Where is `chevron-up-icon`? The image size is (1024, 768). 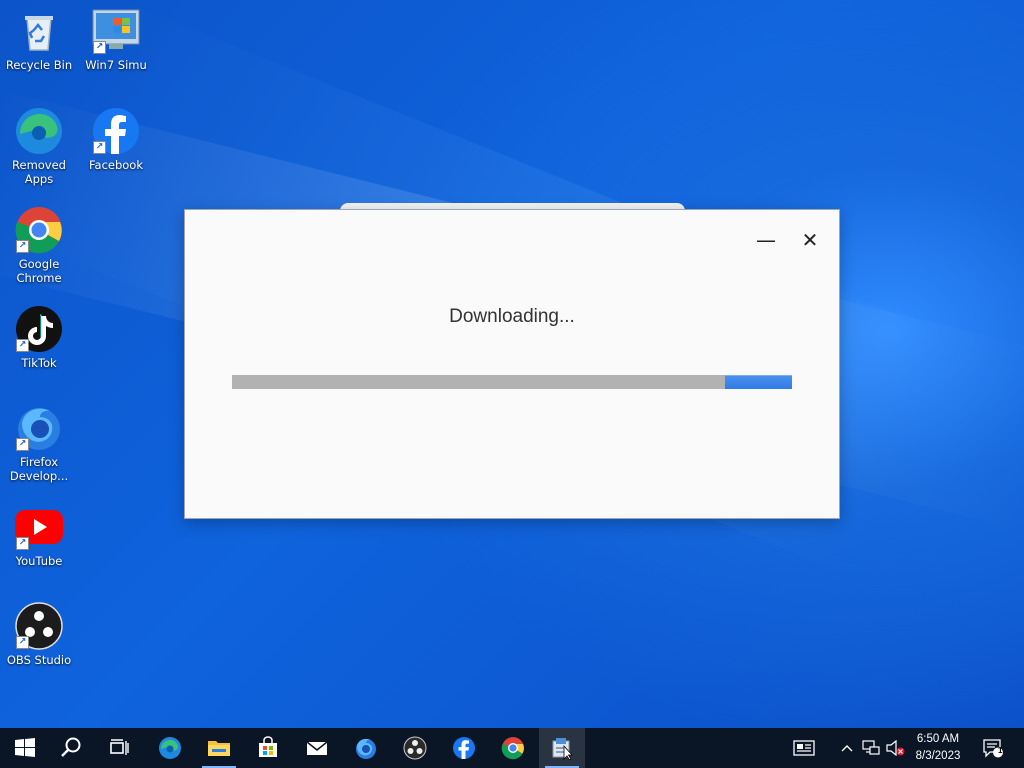
chevron-up-icon is located at coordinates (847, 748).